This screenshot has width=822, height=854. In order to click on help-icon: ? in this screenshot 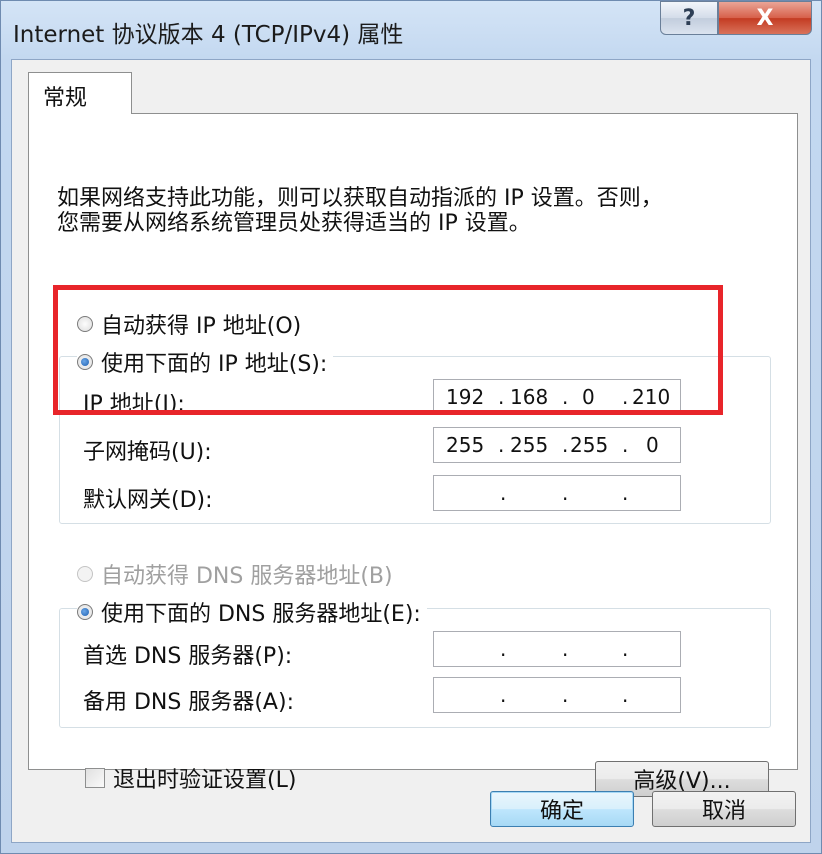, I will do `click(689, 18)`.